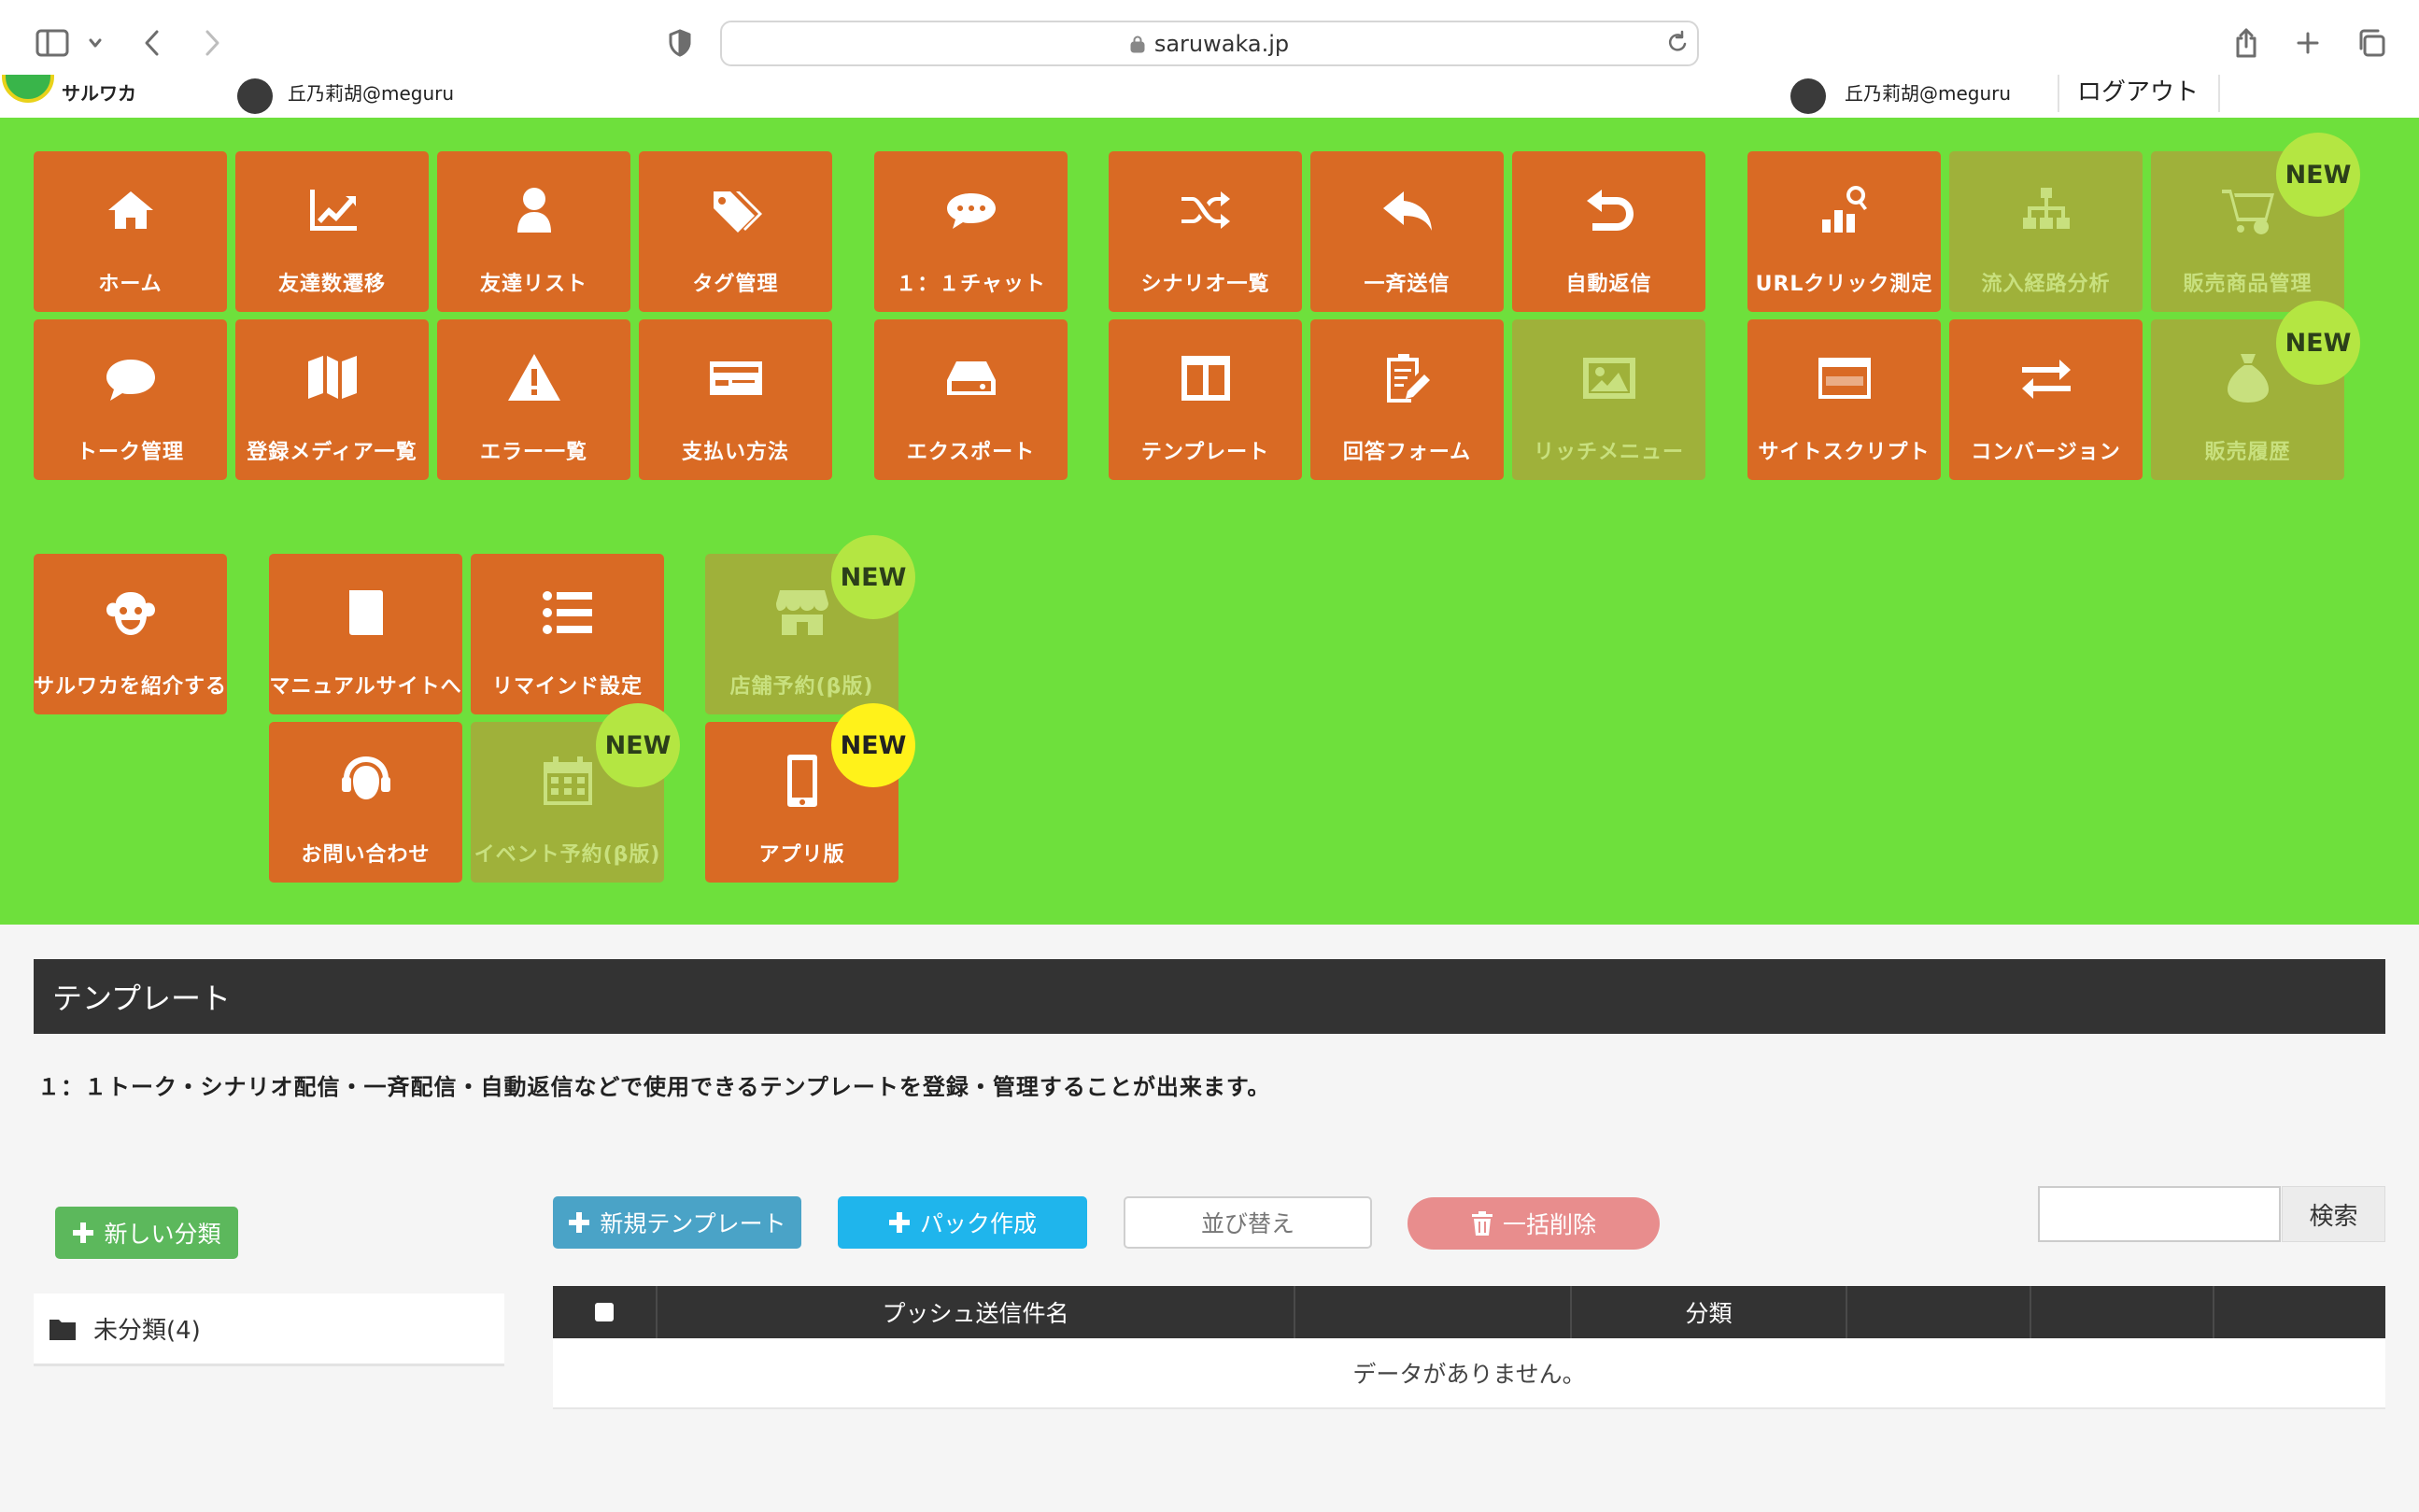  I want to click on menu-tile-inflow: 流入経路分析, so click(2046, 231).